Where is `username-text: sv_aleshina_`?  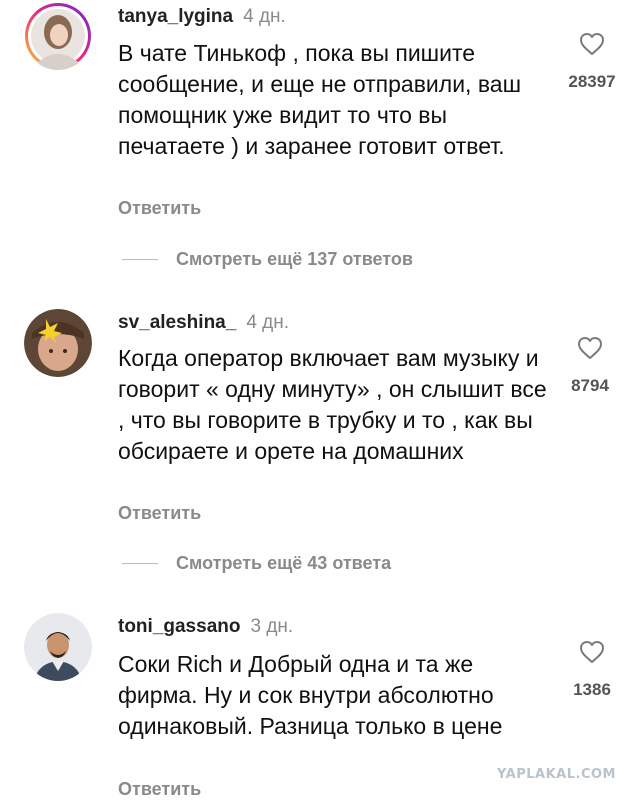 username-text: sv_aleshina_ is located at coordinates (177, 322).